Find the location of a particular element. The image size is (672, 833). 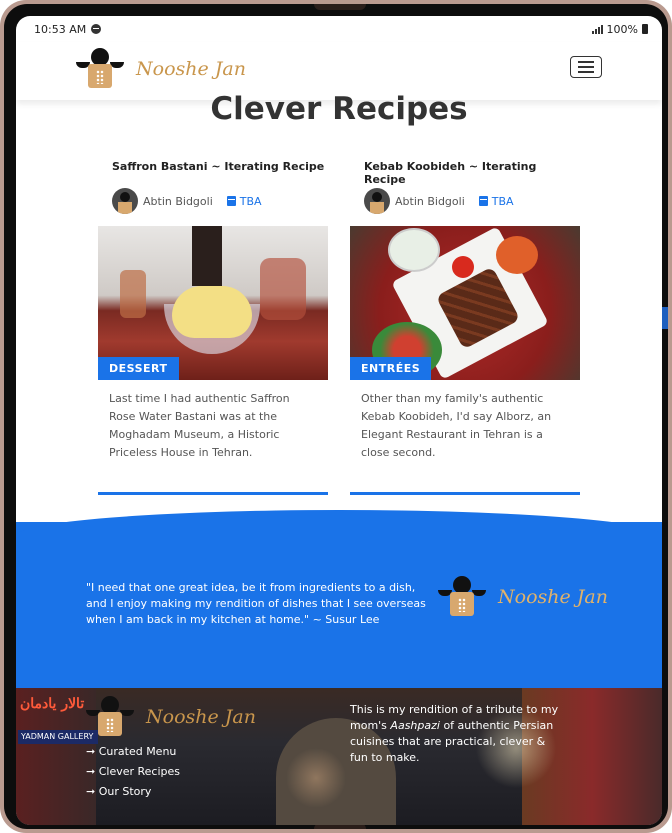

category-badge: ENTRÉES is located at coordinates (391, 368).